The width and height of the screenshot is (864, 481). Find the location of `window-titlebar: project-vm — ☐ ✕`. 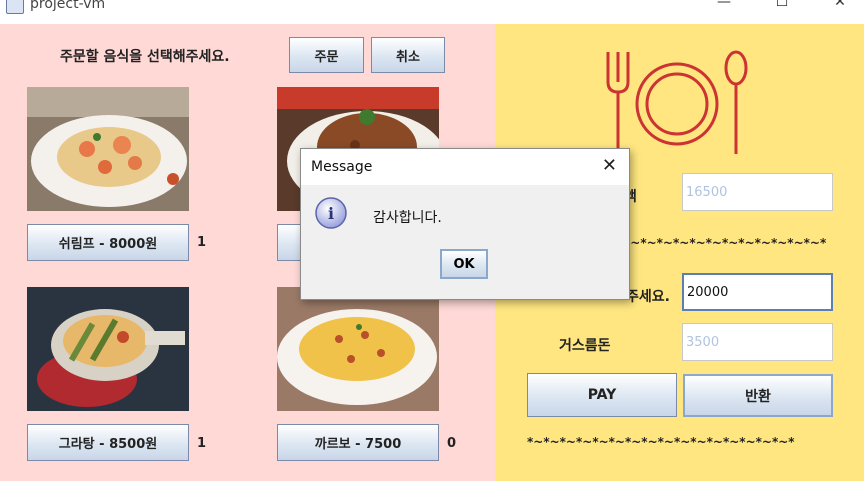

window-titlebar: project-vm — ☐ ✕ is located at coordinates (432, 12).